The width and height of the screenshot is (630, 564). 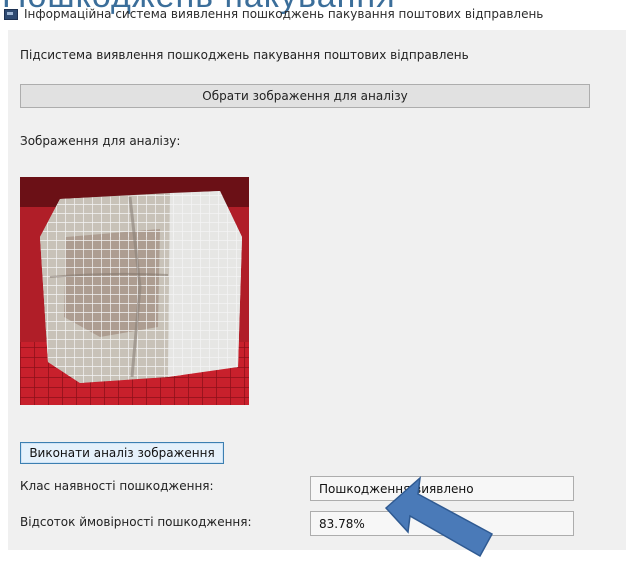 I want to click on damage-class-label: Клас наявності пошкодження:, so click(x=117, y=486).